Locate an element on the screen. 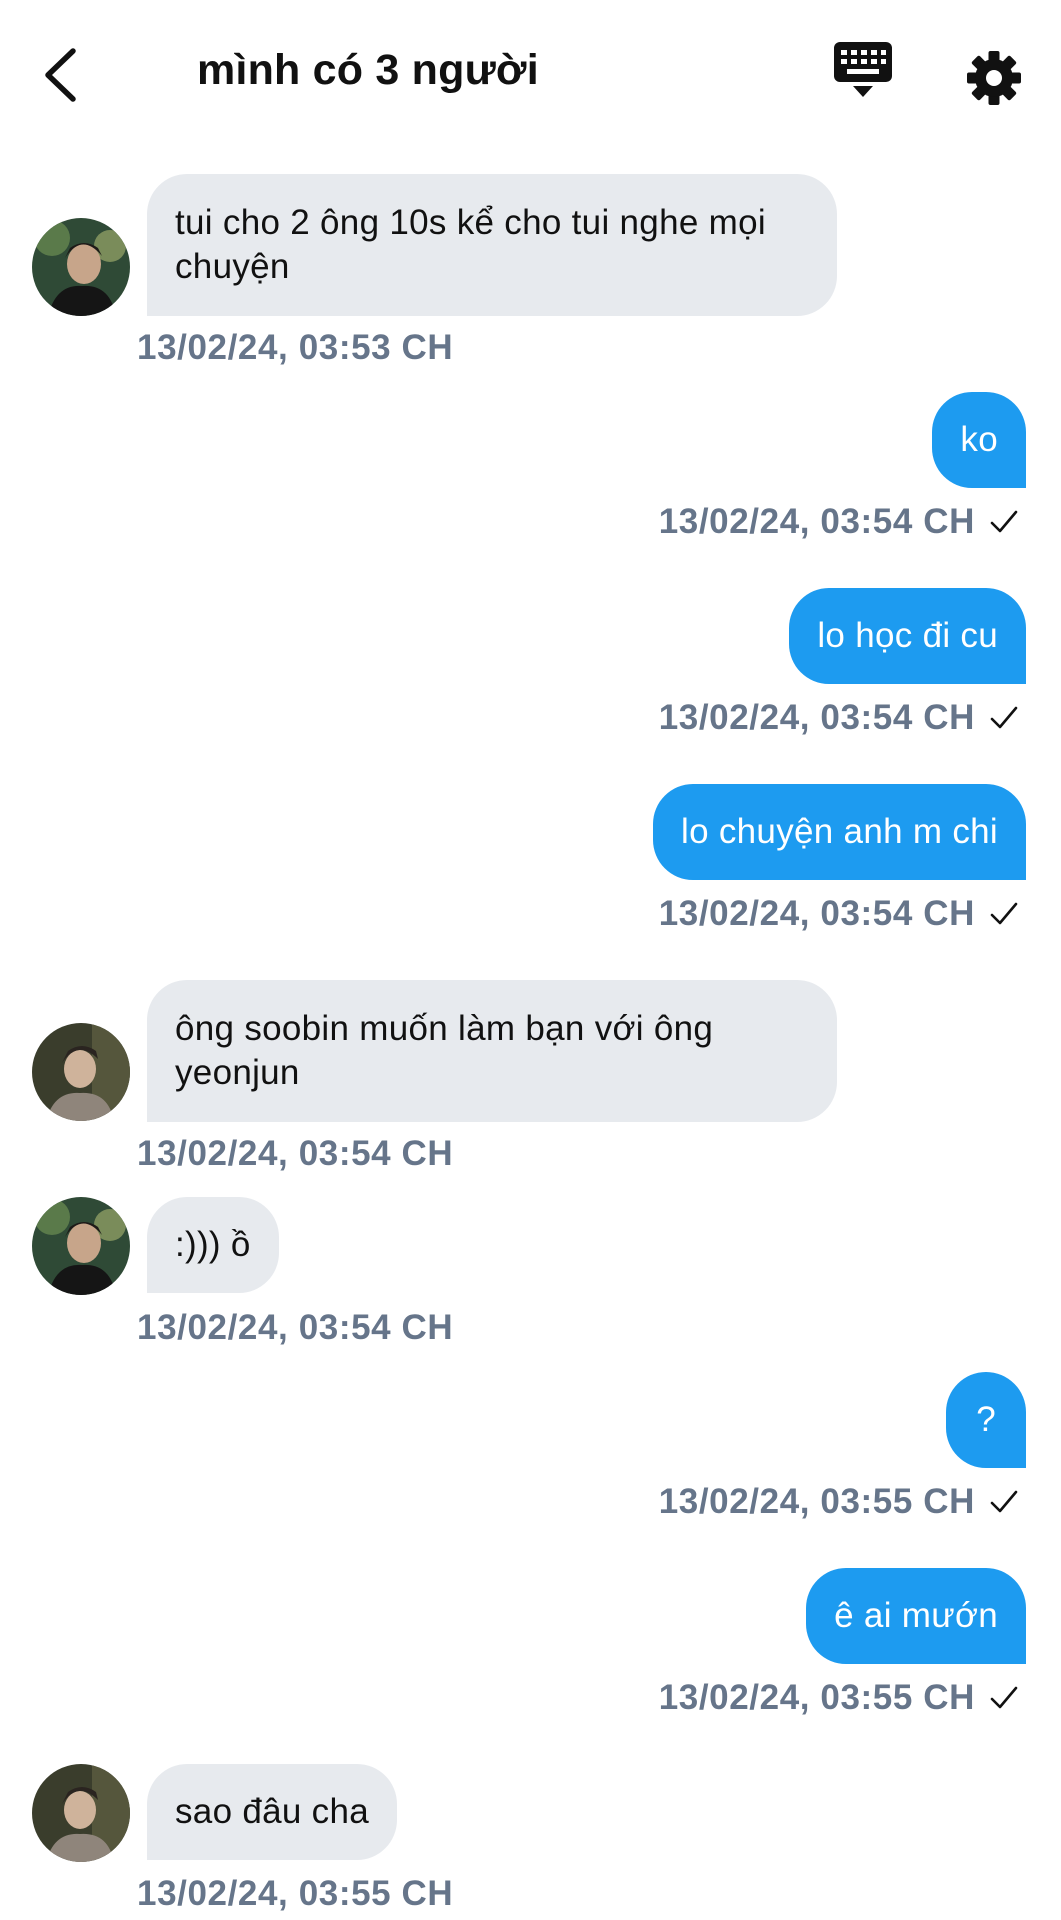 The image size is (1061, 1920). message-bubble-incoming: :))) ồ is located at coordinates (213, 1245).